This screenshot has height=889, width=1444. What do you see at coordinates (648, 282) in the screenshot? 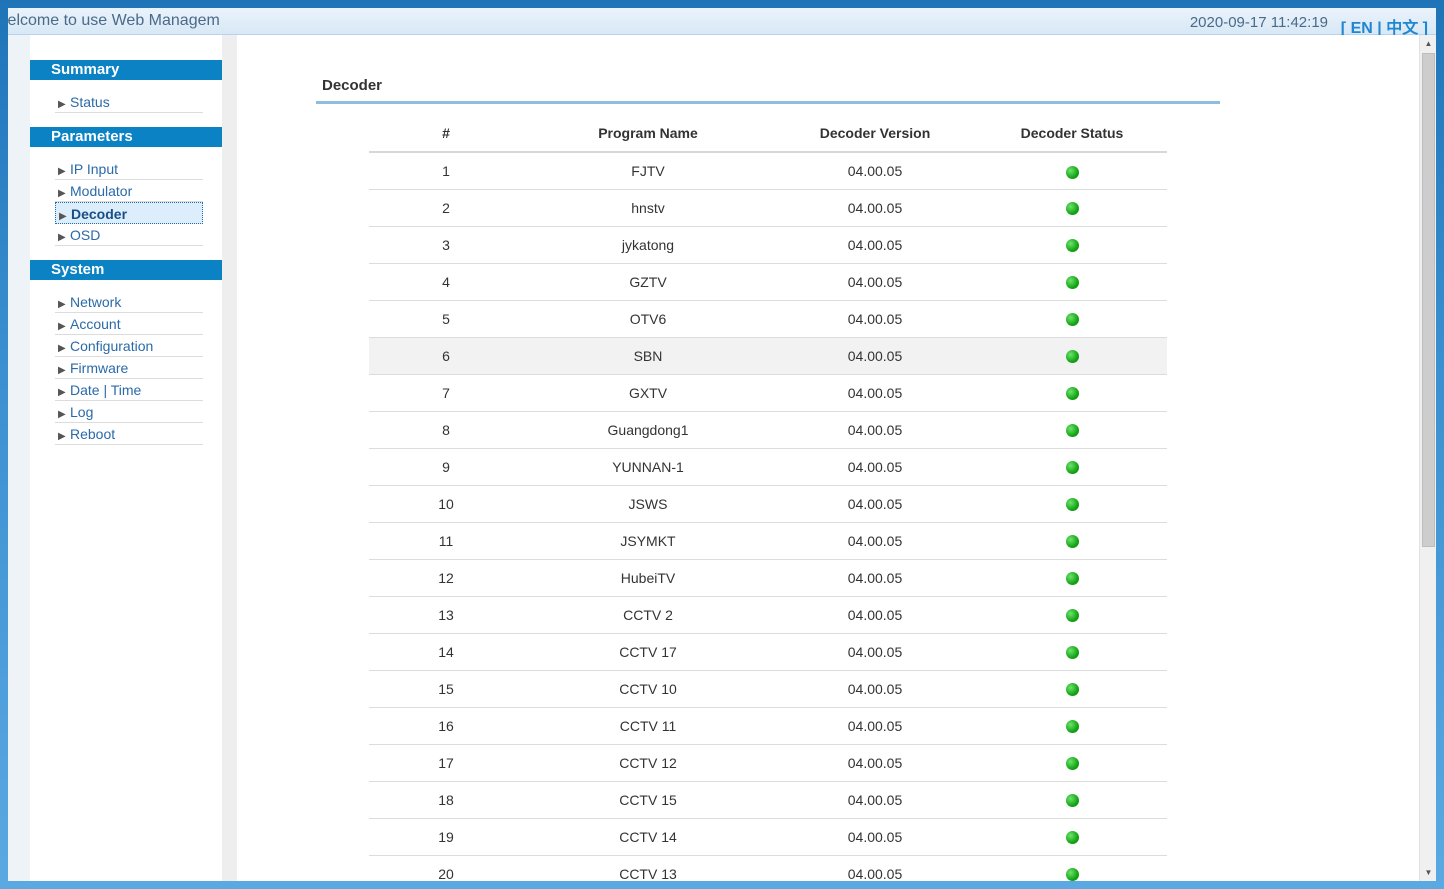
I see `cell-program-name: GZTV` at bounding box center [648, 282].